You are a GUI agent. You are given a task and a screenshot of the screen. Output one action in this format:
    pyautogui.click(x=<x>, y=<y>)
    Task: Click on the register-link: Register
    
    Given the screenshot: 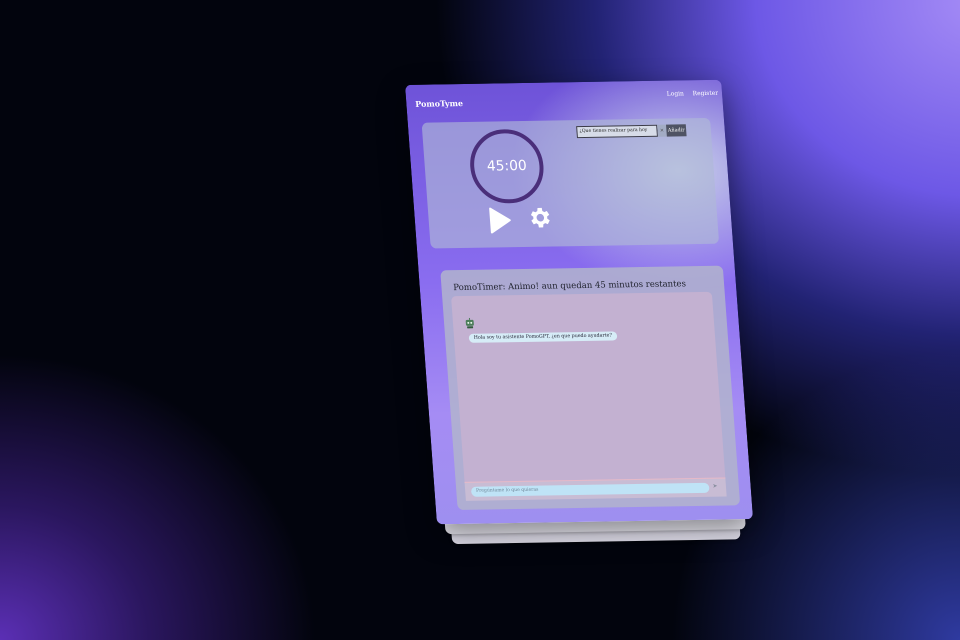 What is the action you would take?
    pyautogui.click(x=705, y=93)
    